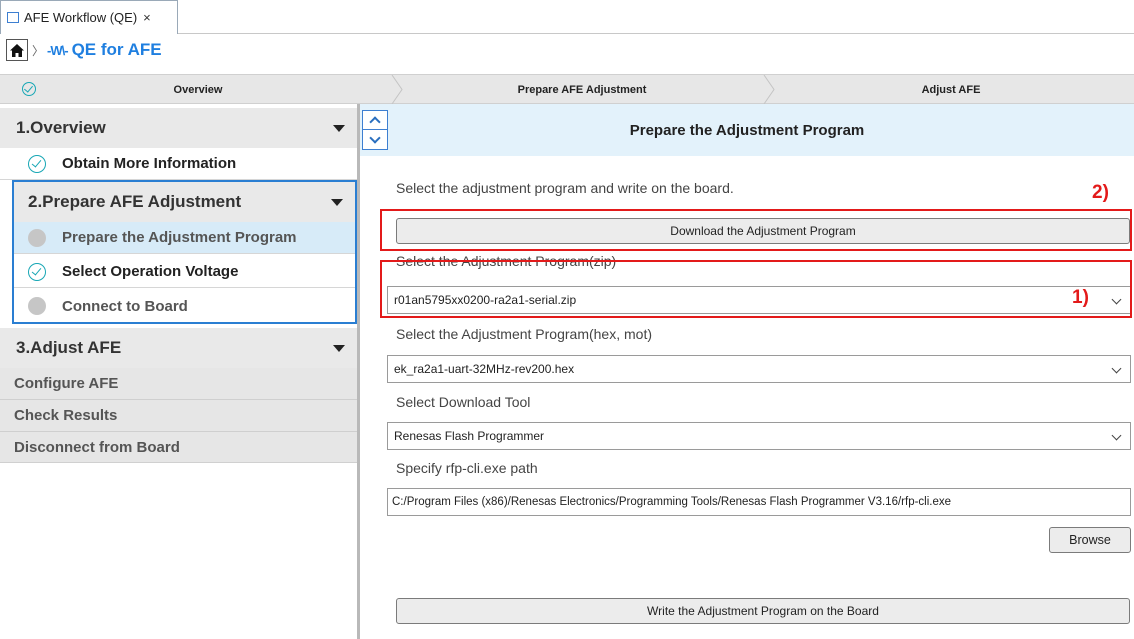 Image resolution: width=1134 pixels, height=639 pixels. Describe the element at coordinates (178, 550) in the screenshot. I see `sidebar-empty-area` at that location.